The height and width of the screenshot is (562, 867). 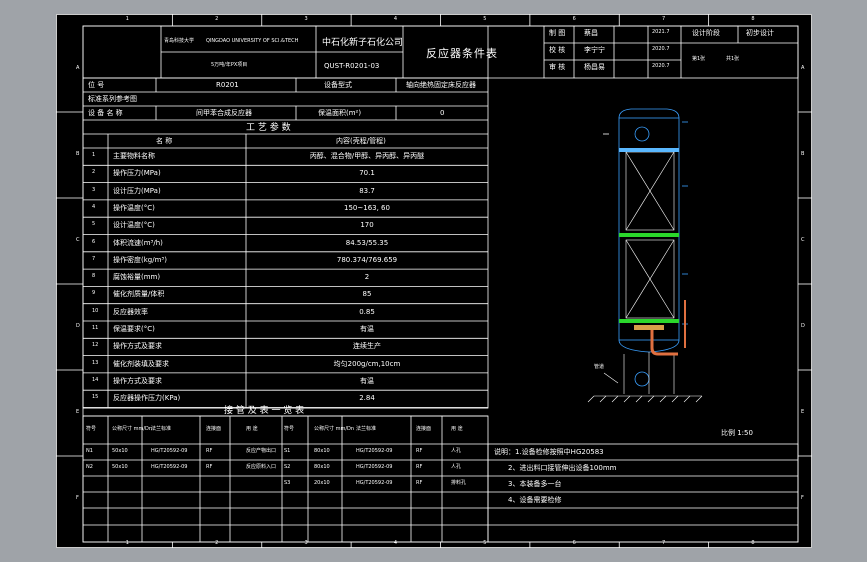 What do you see at coordinates (594, 67) in the screenshot?
I see `role-name: 杨昌易` at bounding box center [594, 67].